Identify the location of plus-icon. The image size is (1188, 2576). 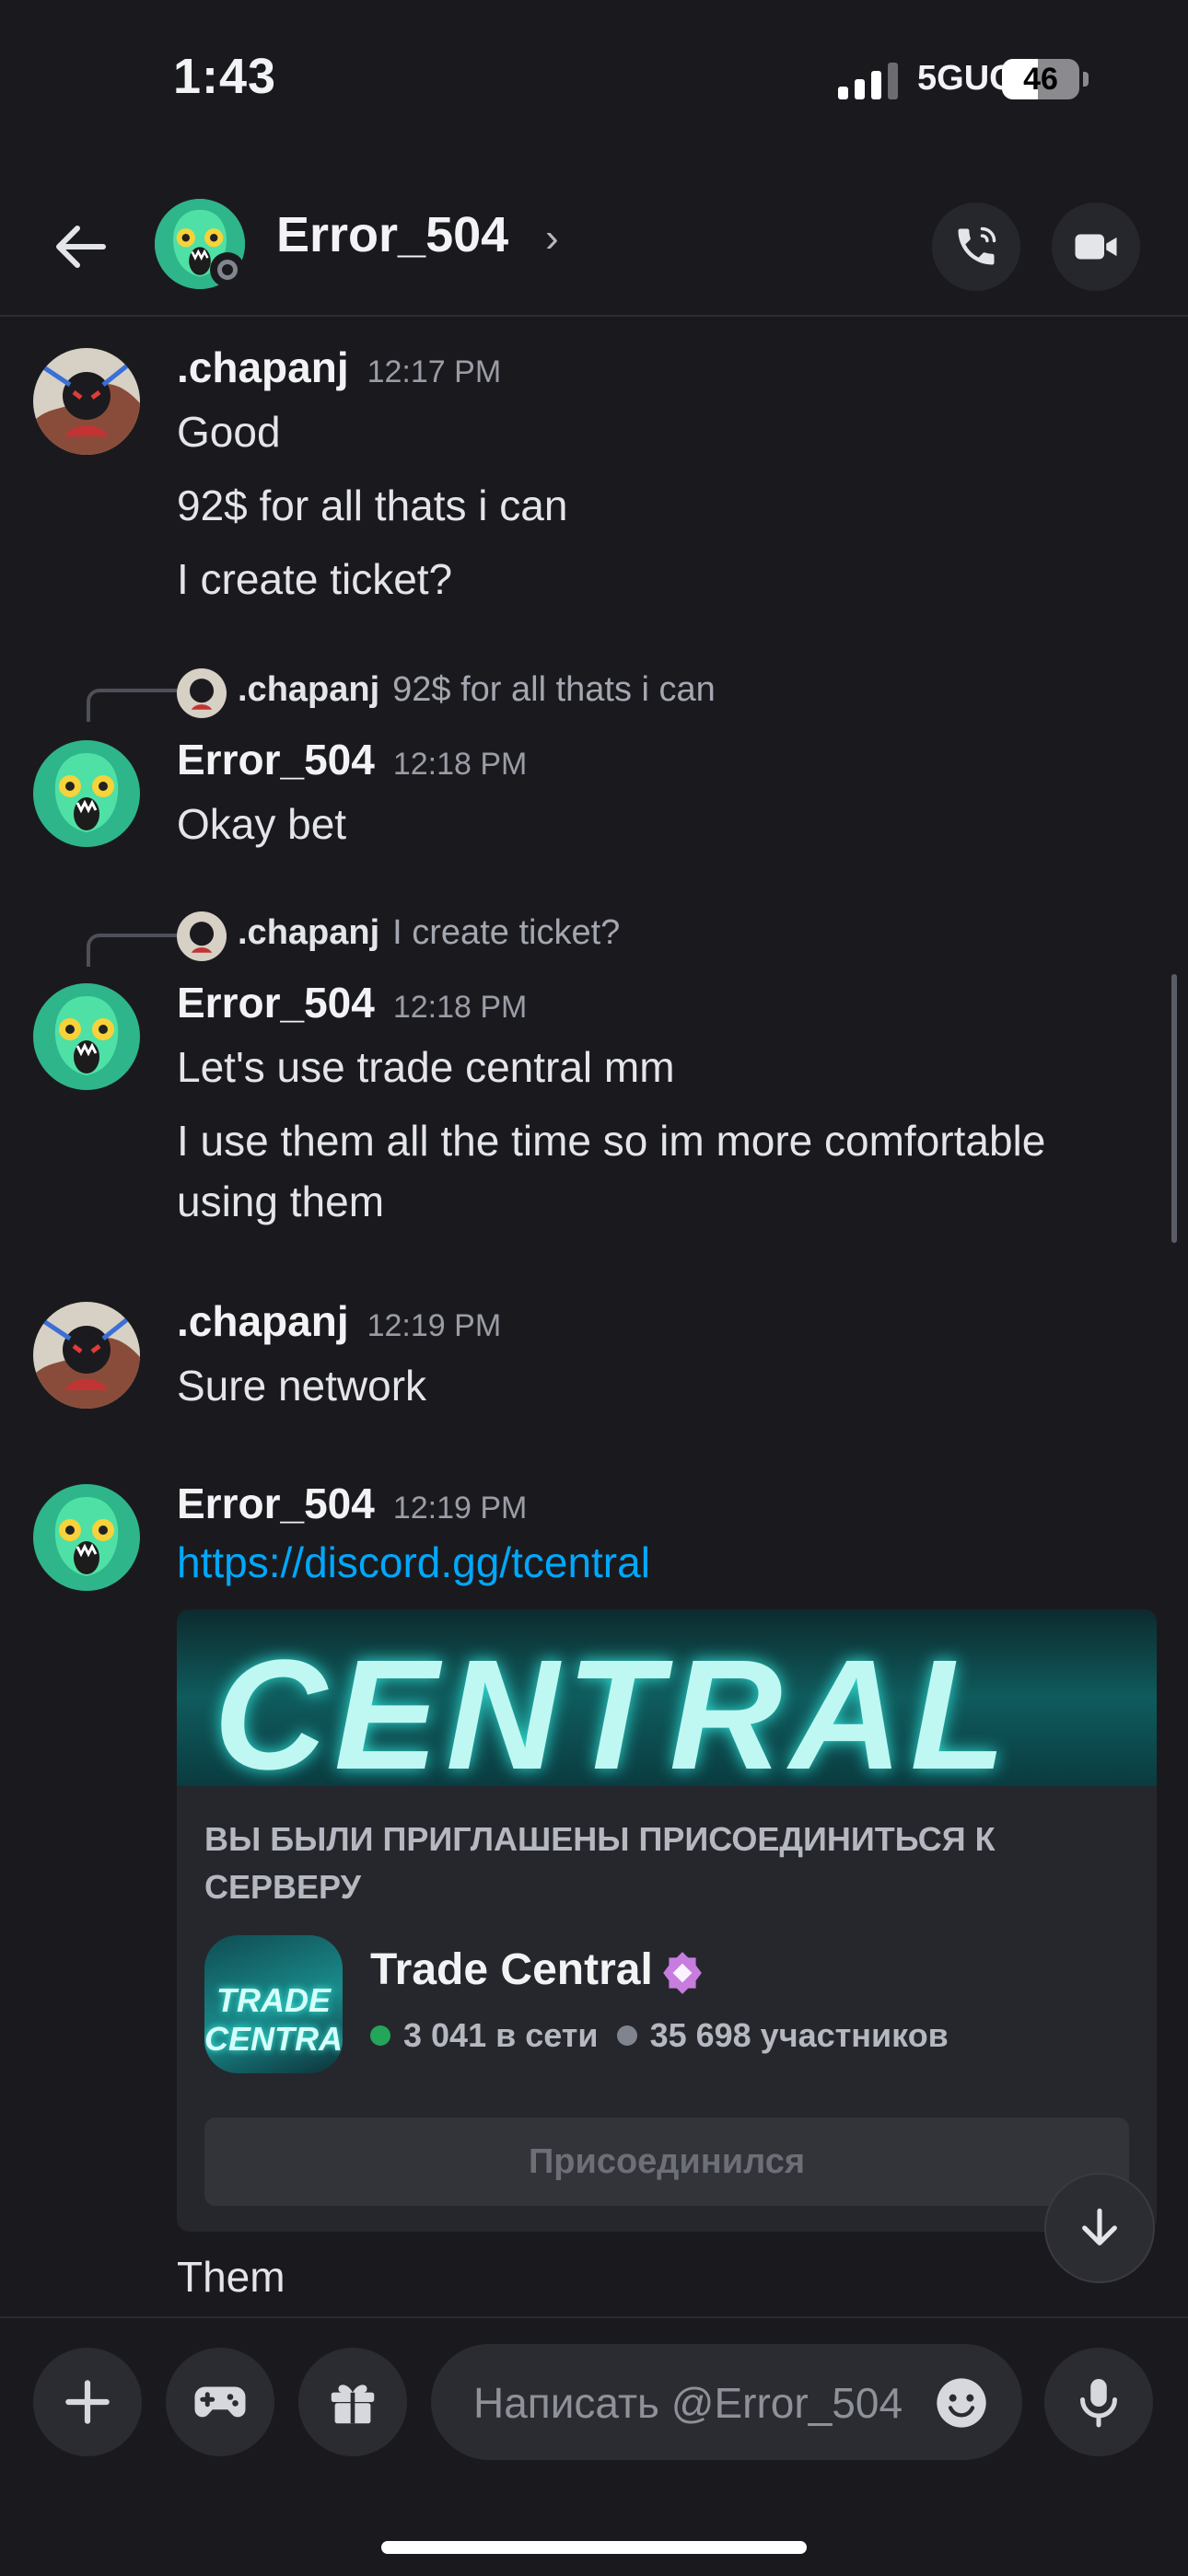
(87, 2402).